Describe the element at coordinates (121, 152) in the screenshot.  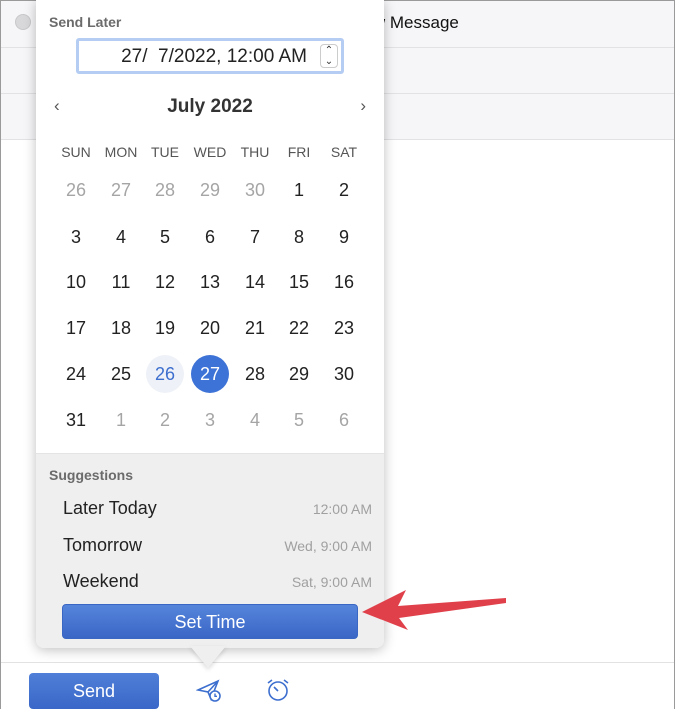
I see `weekday-header: MON` at that location.